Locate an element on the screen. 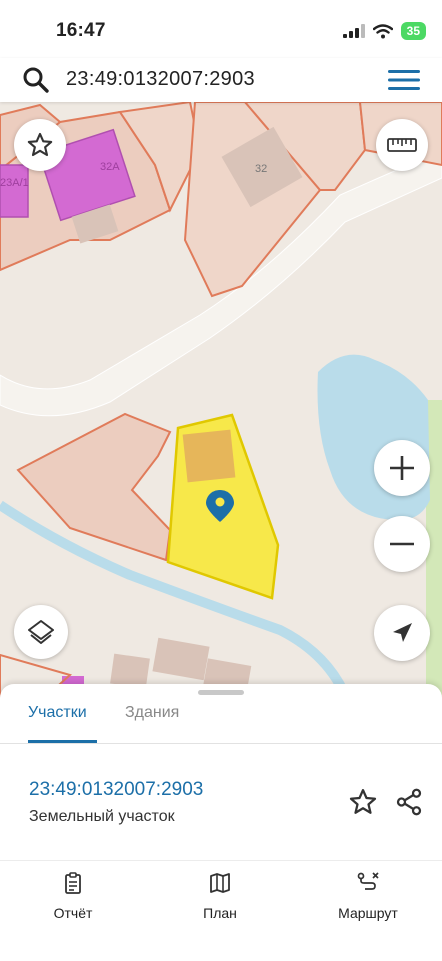 The height and width of the screenshot is (961, 442). star-icon is located at coordinates (40, 144).